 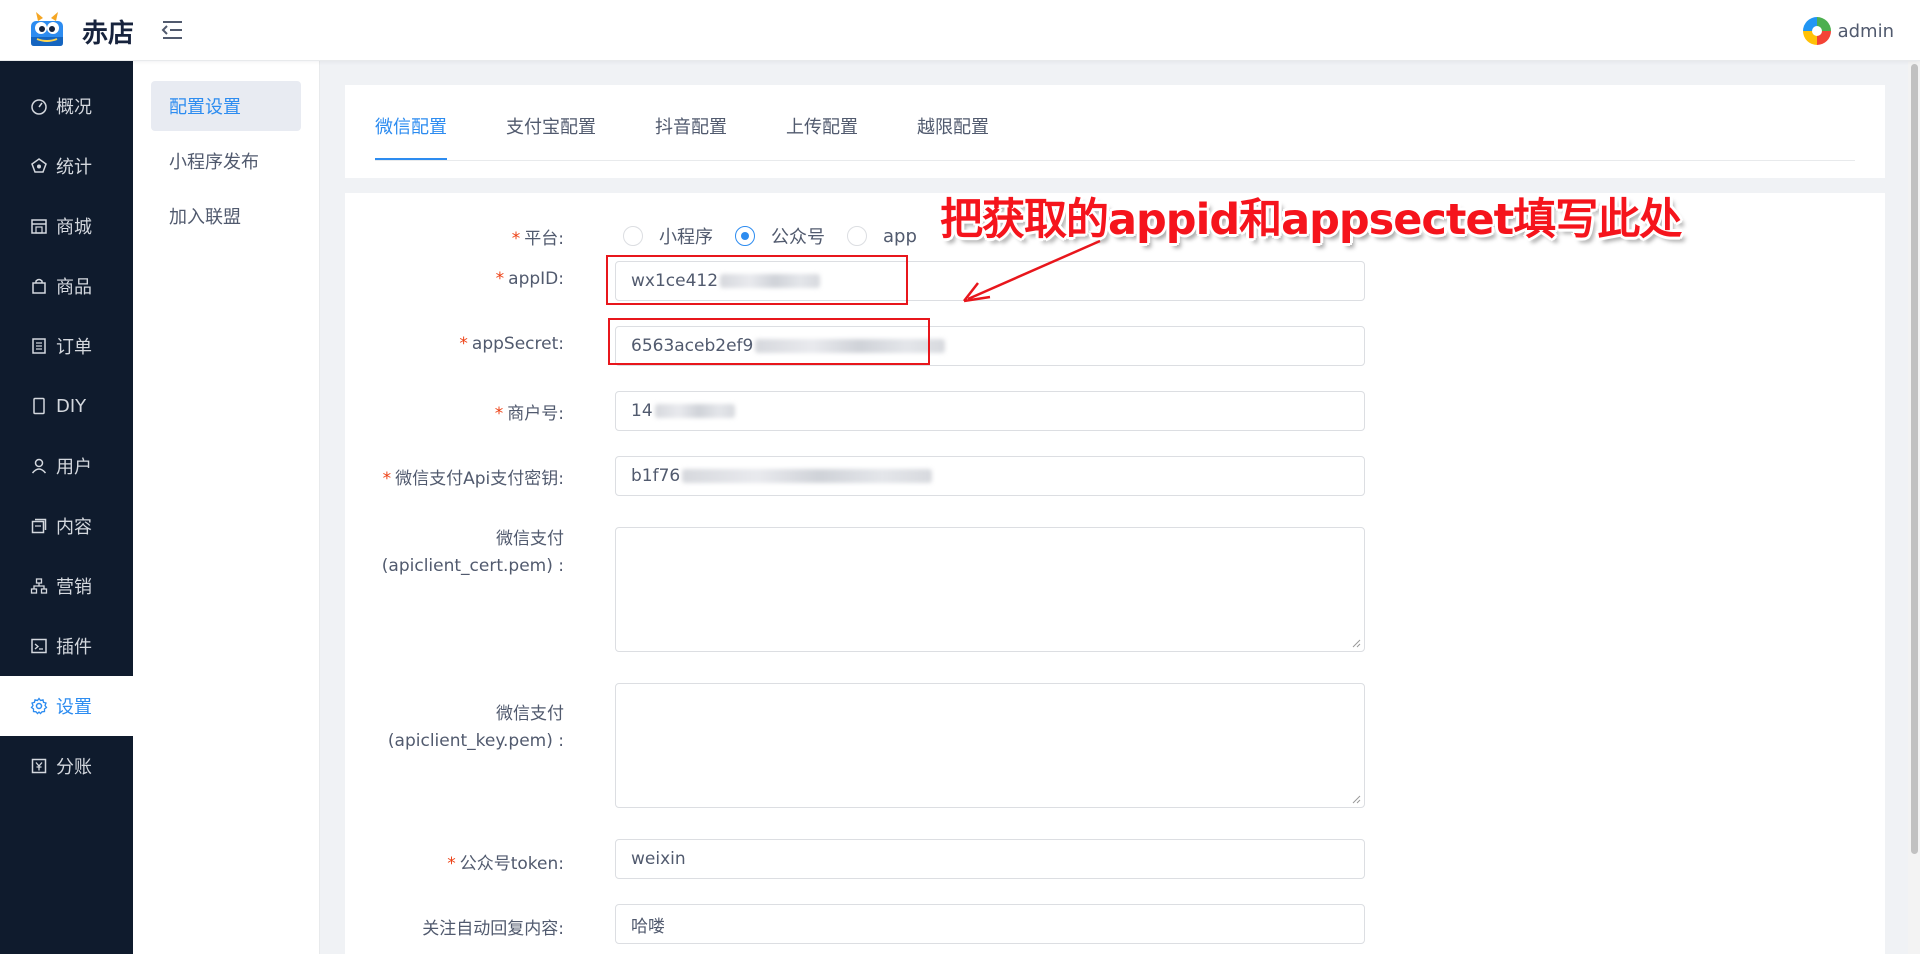 I want to click on config-tabs: 微信配置 支付宝配置 抖音配置 上传配置 越限配置, so click(x=1115, y=131).